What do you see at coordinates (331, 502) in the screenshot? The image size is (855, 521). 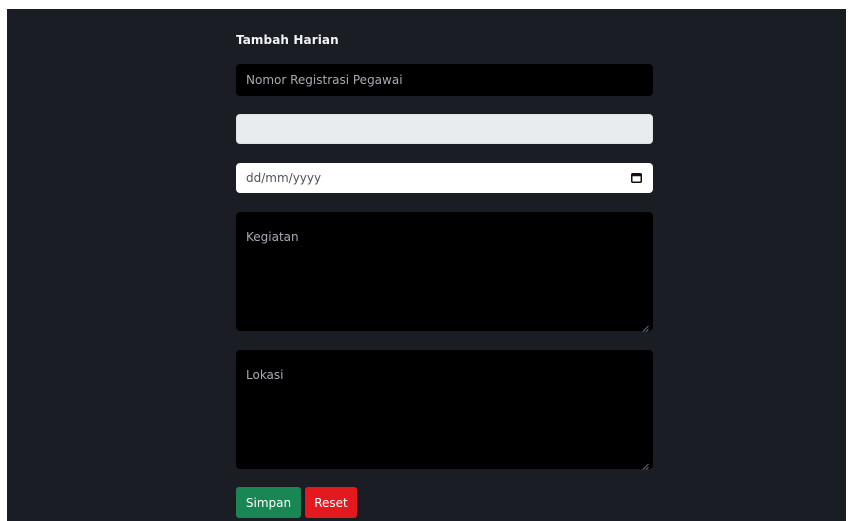 I see `reset-button: Reset` at bounding box center [331, 502].